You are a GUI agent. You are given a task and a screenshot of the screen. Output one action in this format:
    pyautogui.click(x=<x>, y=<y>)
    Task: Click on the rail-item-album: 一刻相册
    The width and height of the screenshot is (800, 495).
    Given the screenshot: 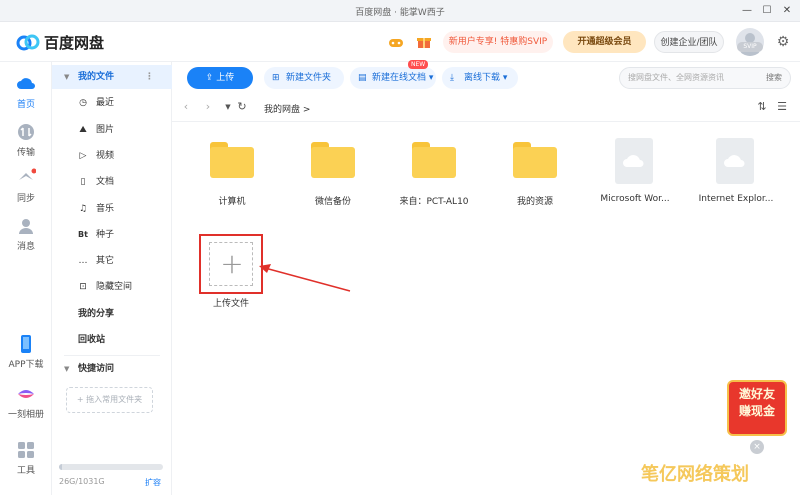 What is the action you would take?
    pyautogui.click(x=26, y=402)
    